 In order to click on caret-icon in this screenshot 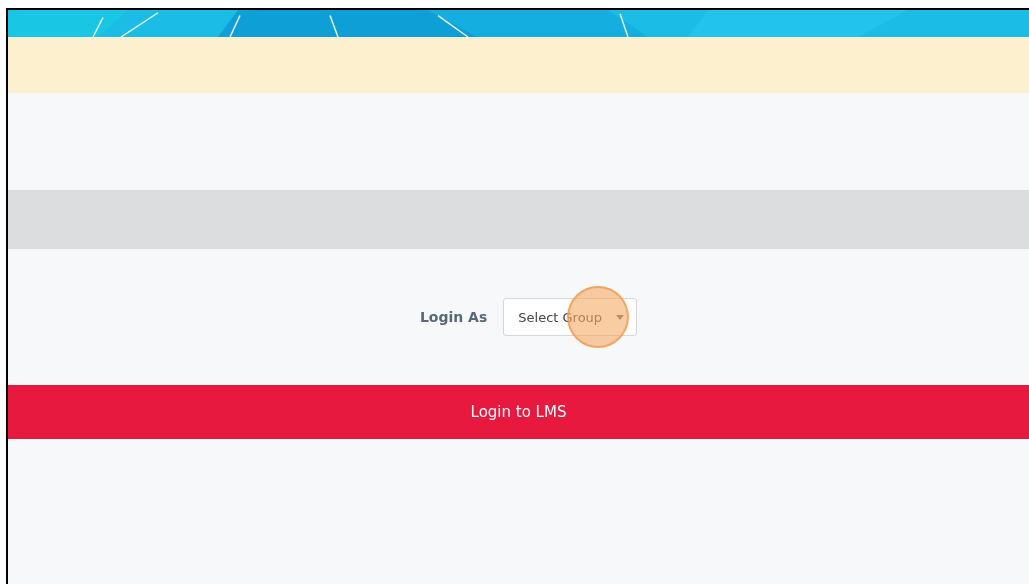, I will do `click(620, 317)`.